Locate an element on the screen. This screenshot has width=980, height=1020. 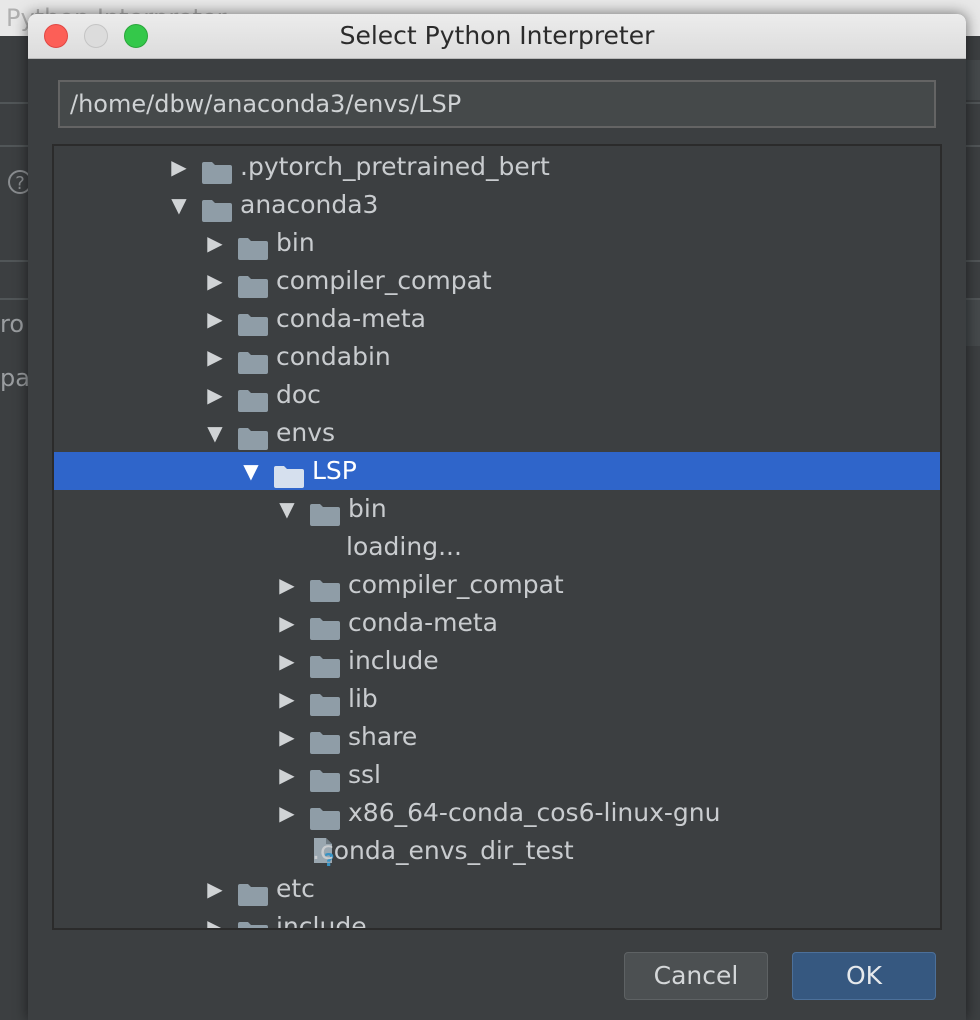
tree-row: ▶ doc is located at coordinates (497, 395).